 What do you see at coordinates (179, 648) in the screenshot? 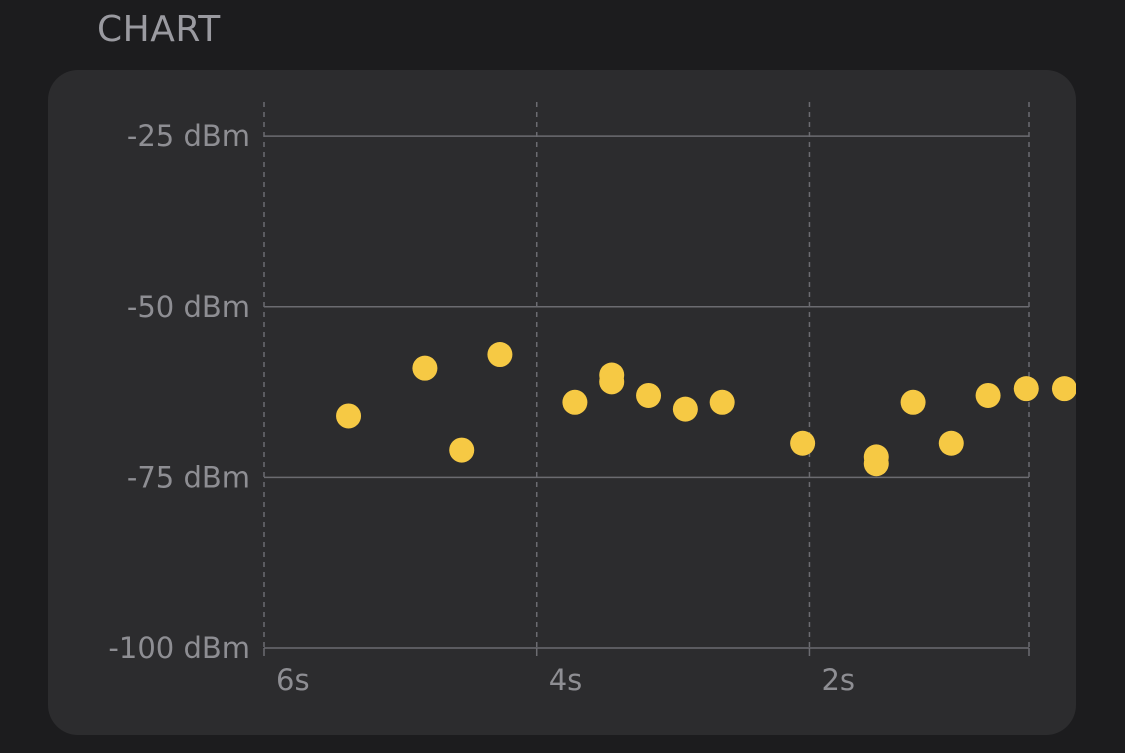
I see `y-tick-label: -100 dBm` at bounding box center [179, 648].